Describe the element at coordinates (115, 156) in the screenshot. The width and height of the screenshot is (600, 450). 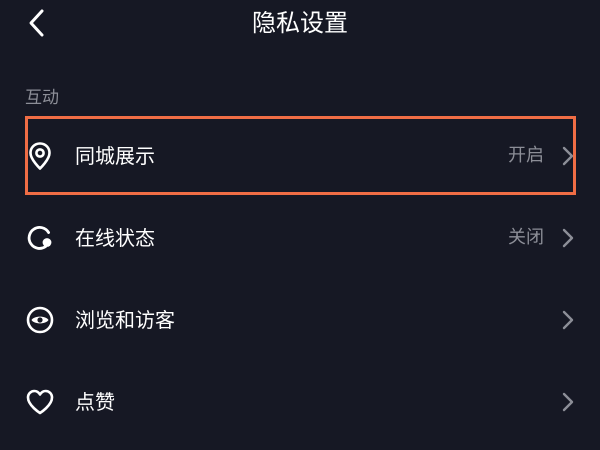
I see `setting-label: 同城展示` at that location.